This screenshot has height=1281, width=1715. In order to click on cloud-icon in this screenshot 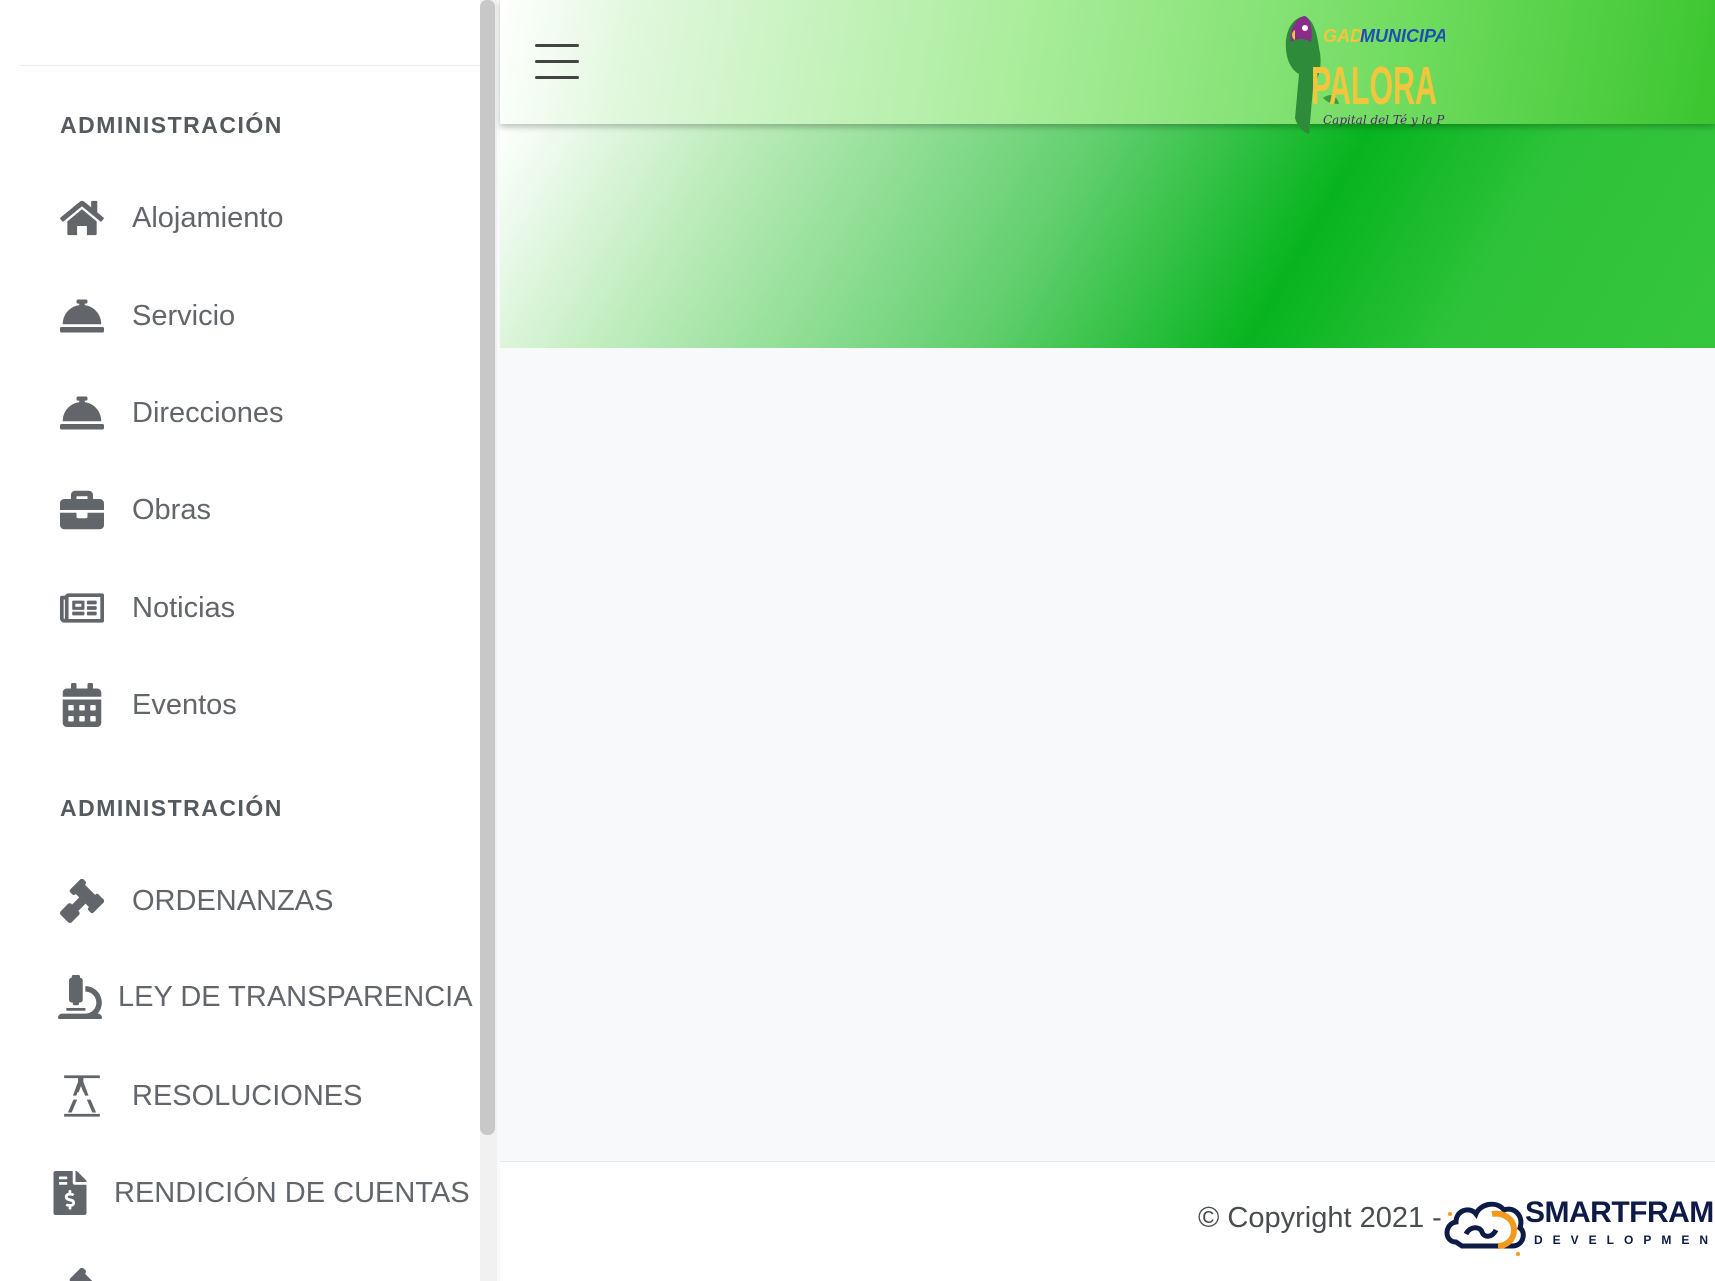, I will do `click(1485, 1228)`.